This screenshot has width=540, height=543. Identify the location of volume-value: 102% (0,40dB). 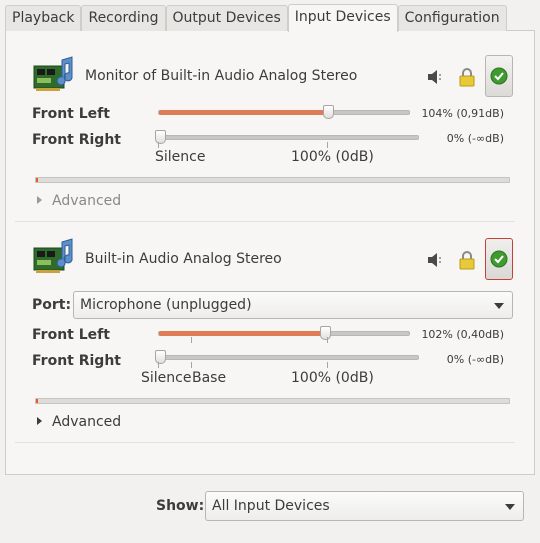
(462, 334).